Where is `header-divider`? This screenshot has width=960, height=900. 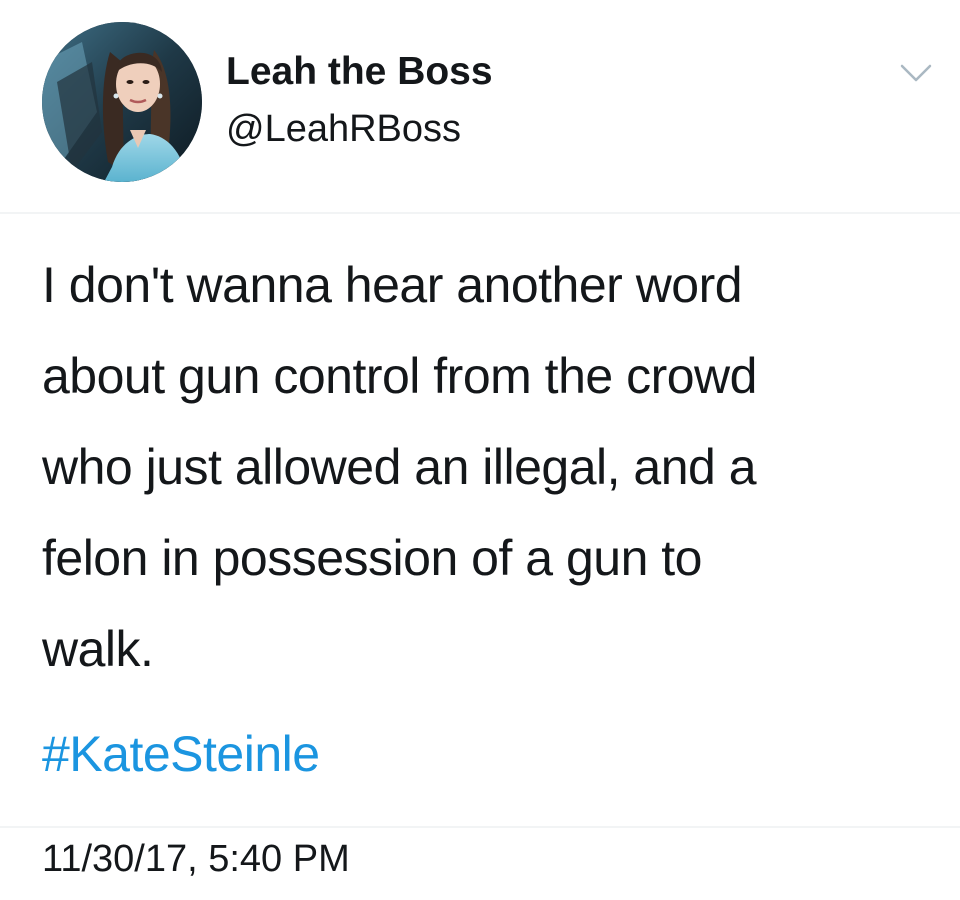 header-divider is located at coordinates (480, 213).